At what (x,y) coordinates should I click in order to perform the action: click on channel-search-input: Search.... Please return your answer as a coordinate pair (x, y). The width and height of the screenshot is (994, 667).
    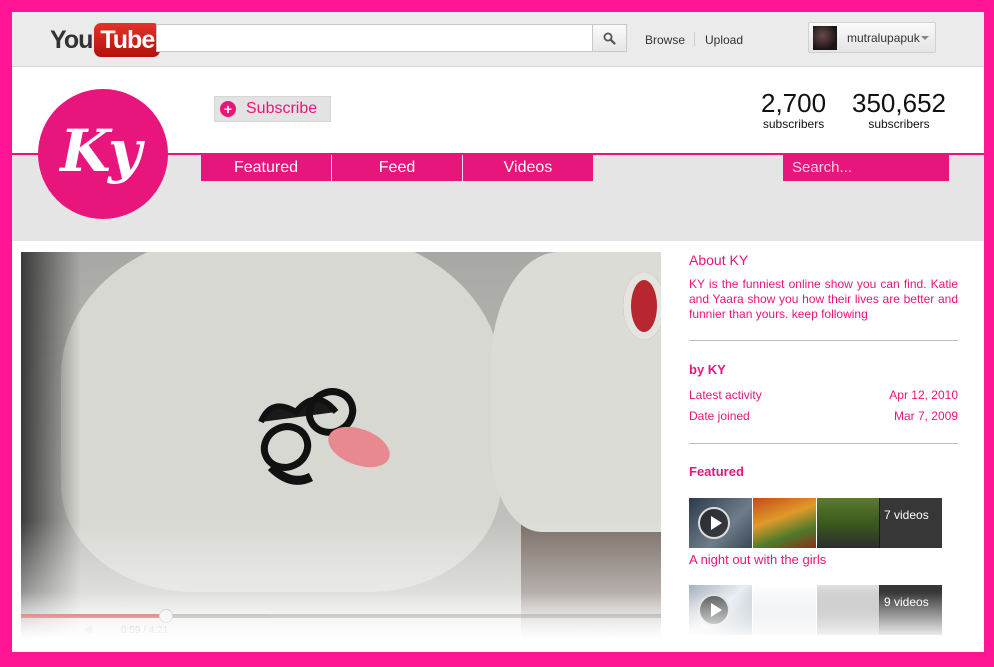
    Looking at the image, I should click on (866, 168).